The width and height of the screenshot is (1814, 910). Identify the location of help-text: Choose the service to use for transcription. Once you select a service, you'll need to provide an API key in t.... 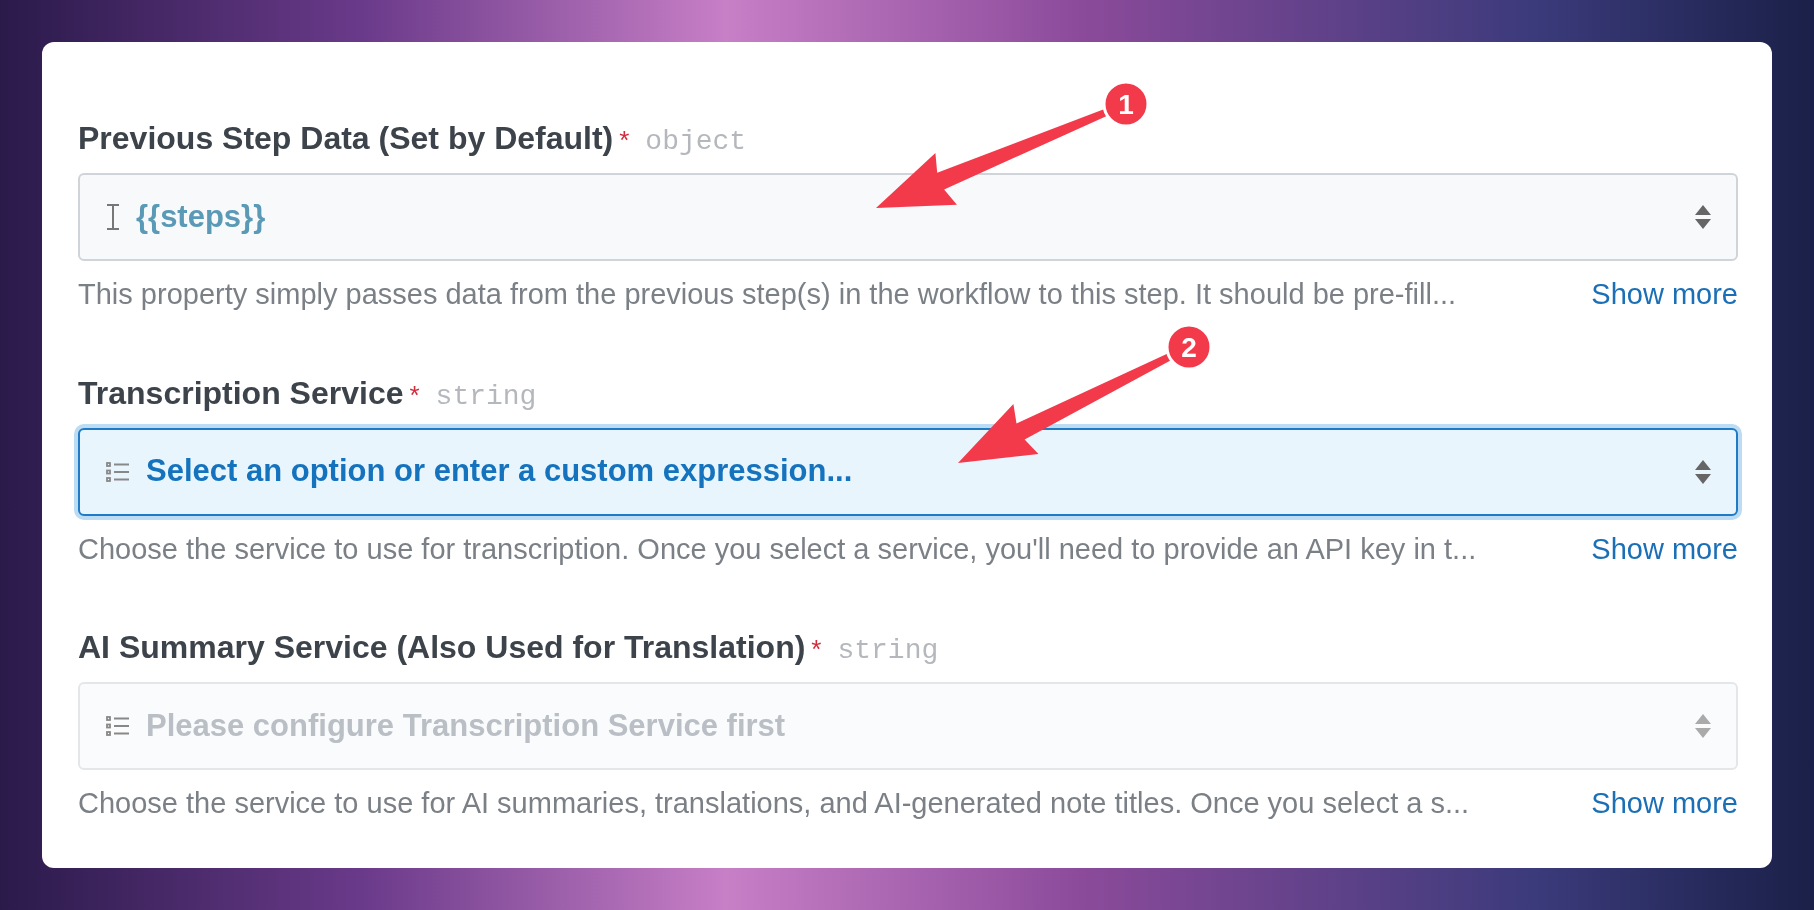
(777, 549).